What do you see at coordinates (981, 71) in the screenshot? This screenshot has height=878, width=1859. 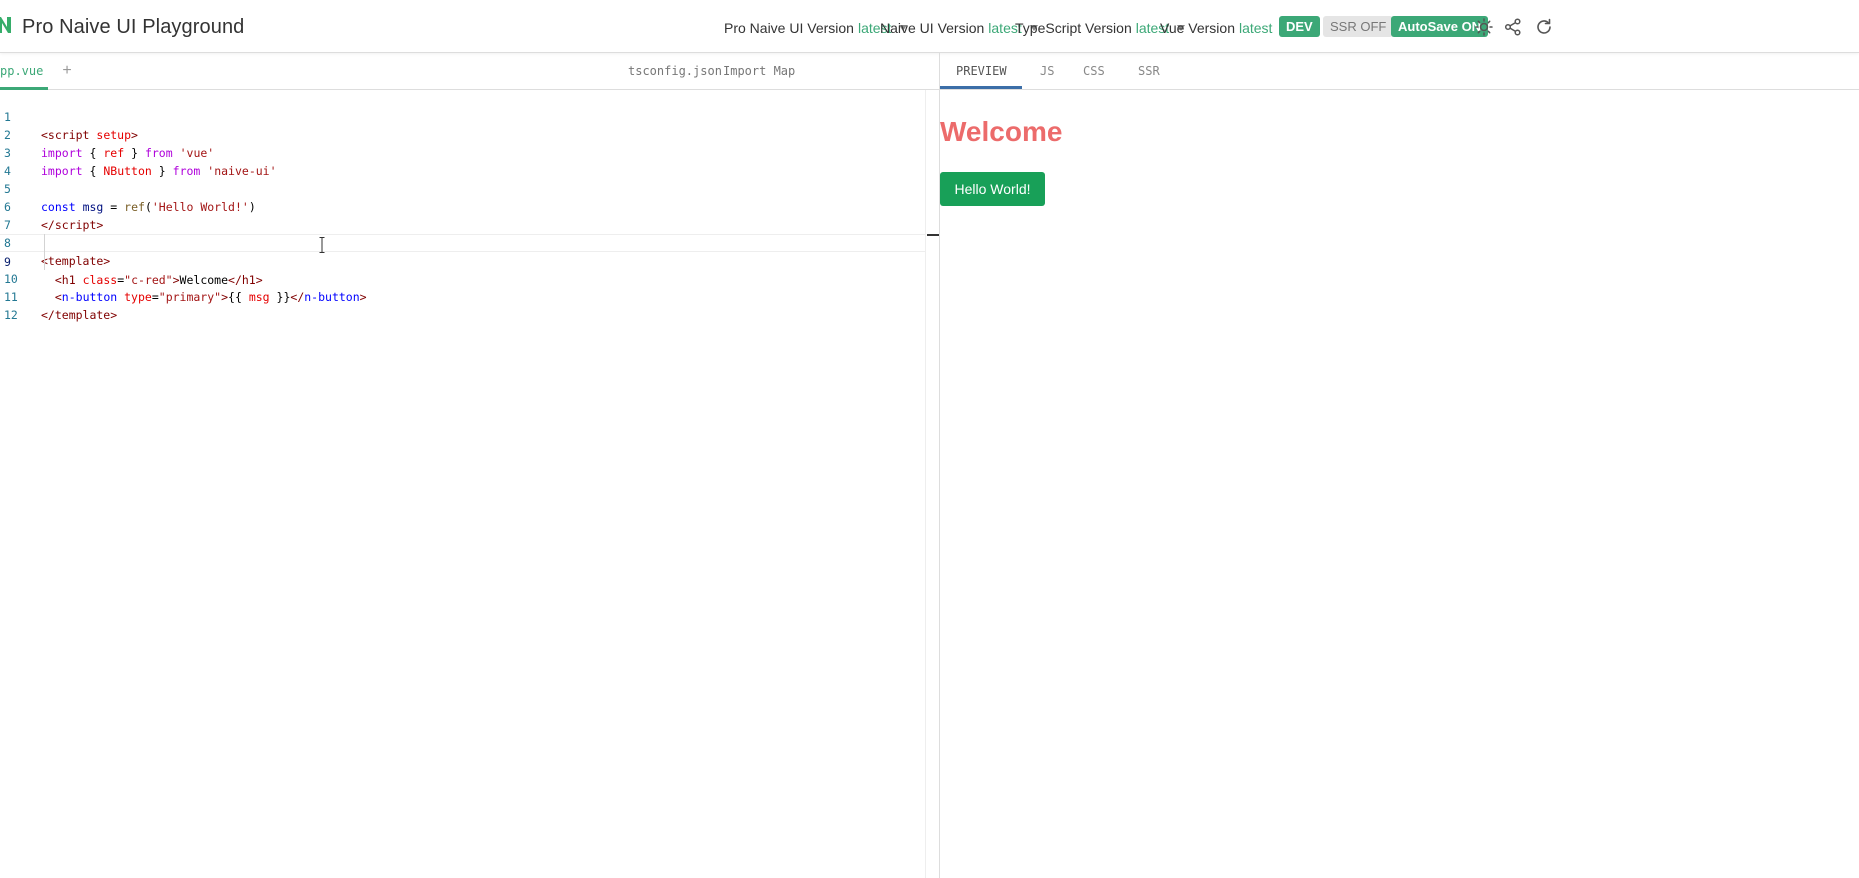 I see `tab-preview: PREVIEW` at bounding box center [981, 71].